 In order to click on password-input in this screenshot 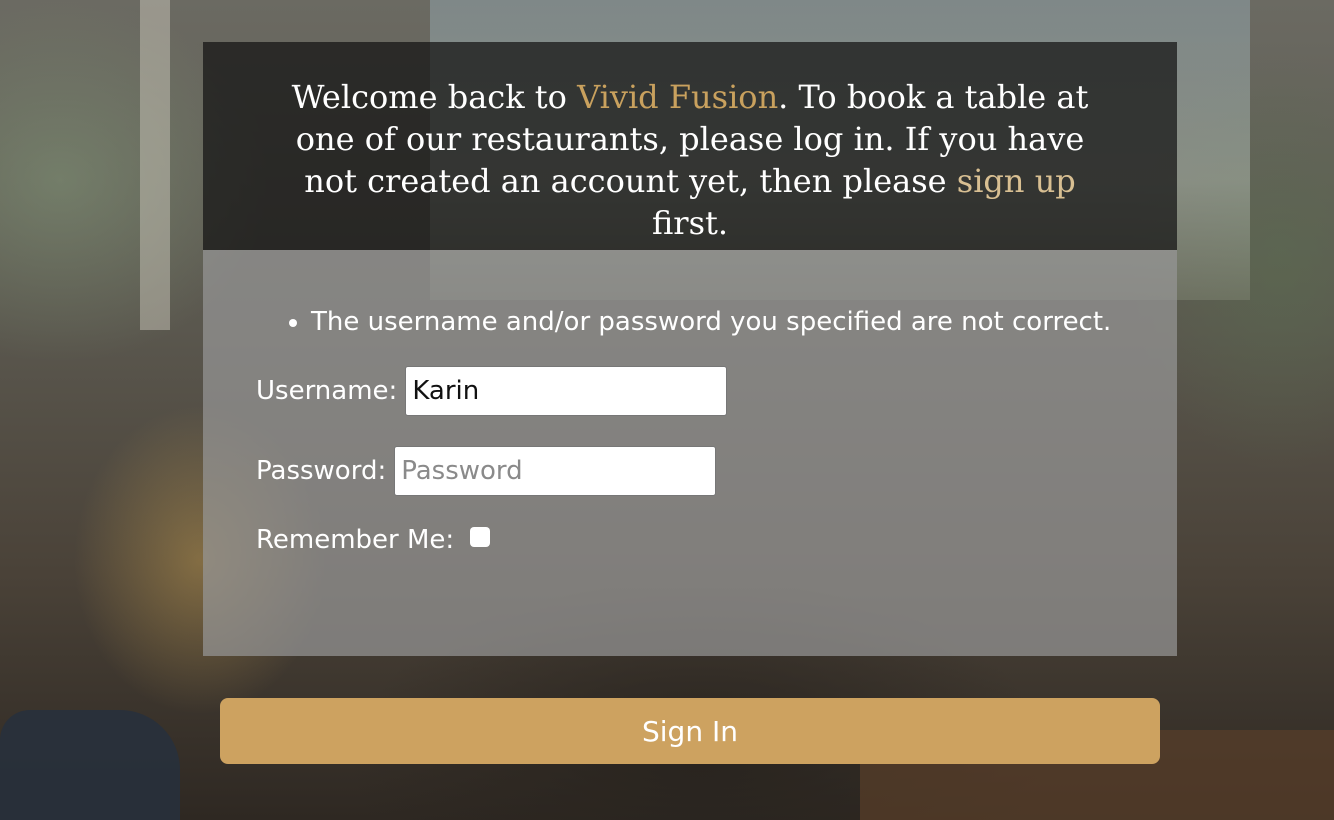, I will do `click(555, 471)`.